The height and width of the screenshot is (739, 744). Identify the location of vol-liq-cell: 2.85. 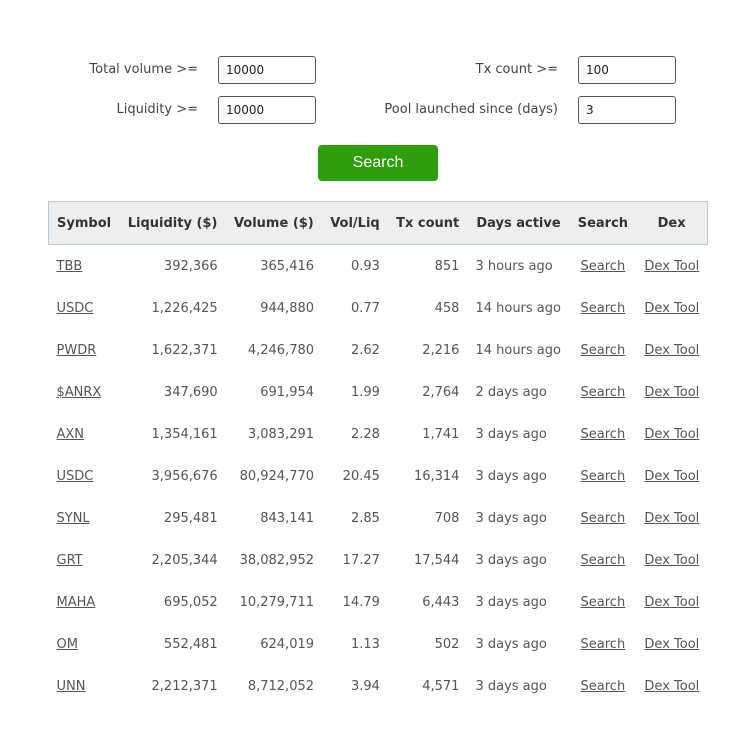
(365, 518).